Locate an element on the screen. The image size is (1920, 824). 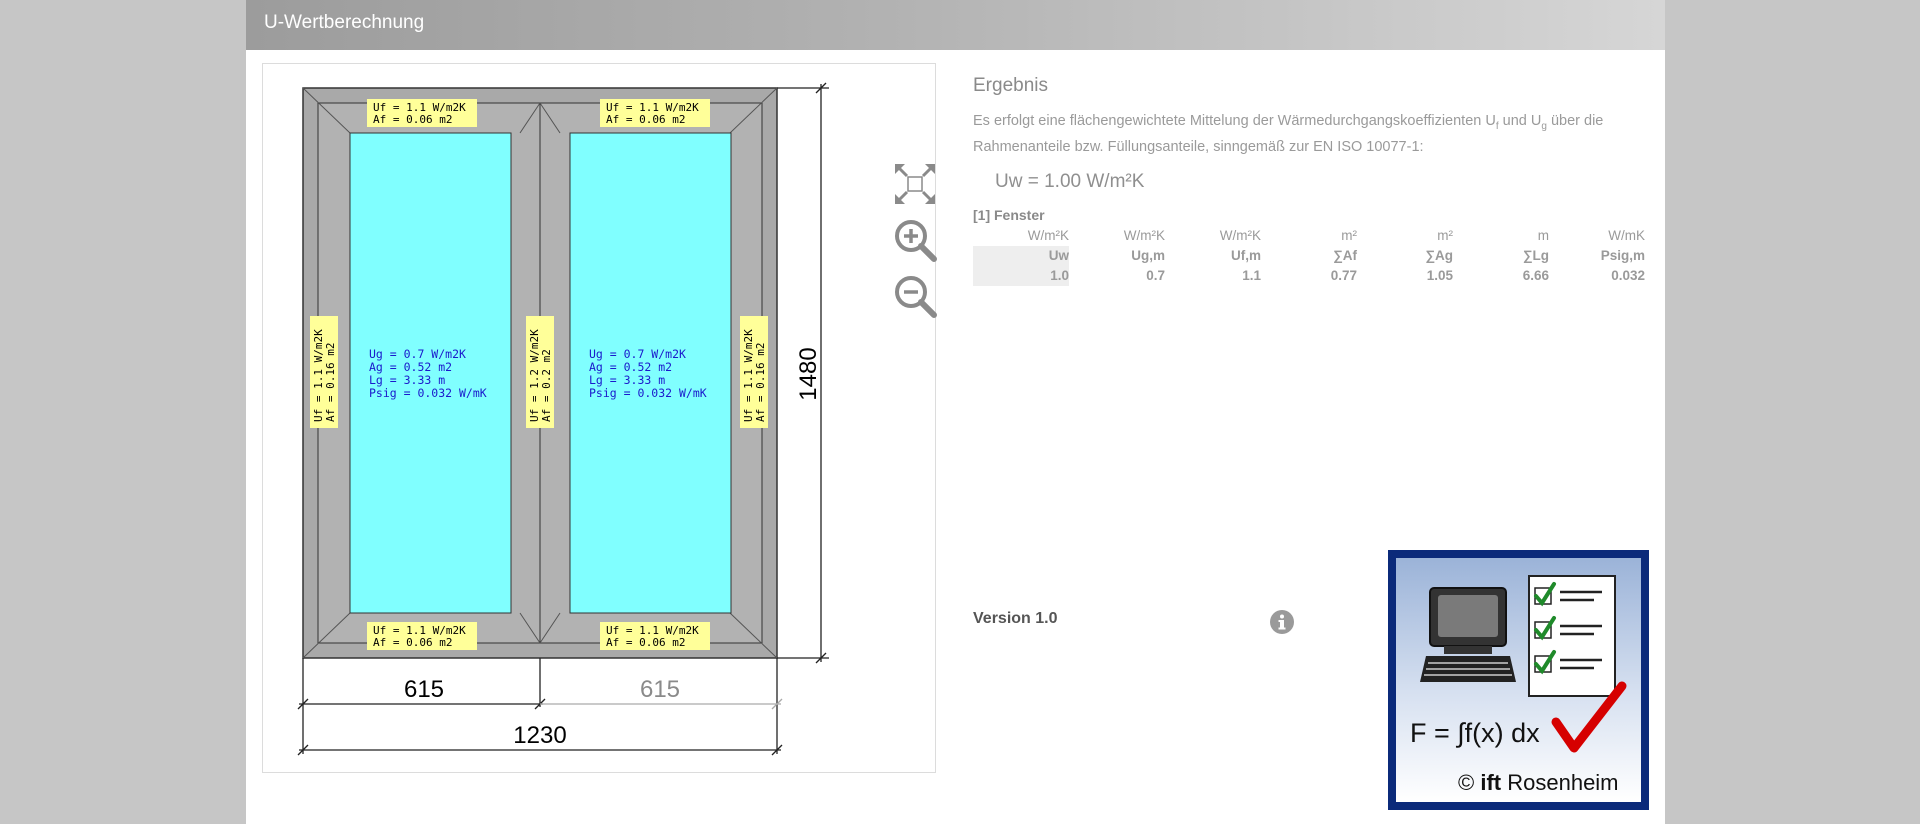
logo-formula: F = ∫f(x) dx is located at coordinates (1475, 733).